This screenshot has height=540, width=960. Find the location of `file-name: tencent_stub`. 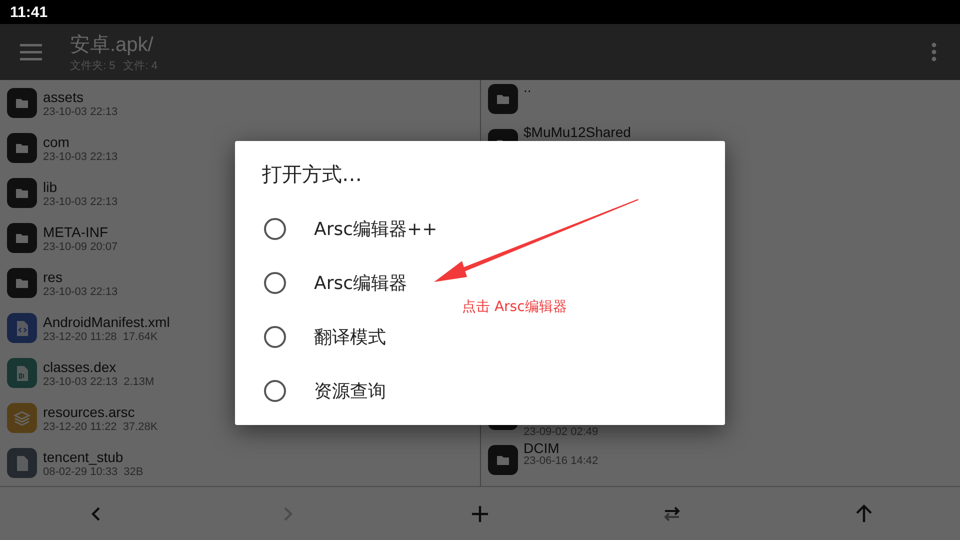

file-name: tencent_stub is located at coordinates (83, 457).